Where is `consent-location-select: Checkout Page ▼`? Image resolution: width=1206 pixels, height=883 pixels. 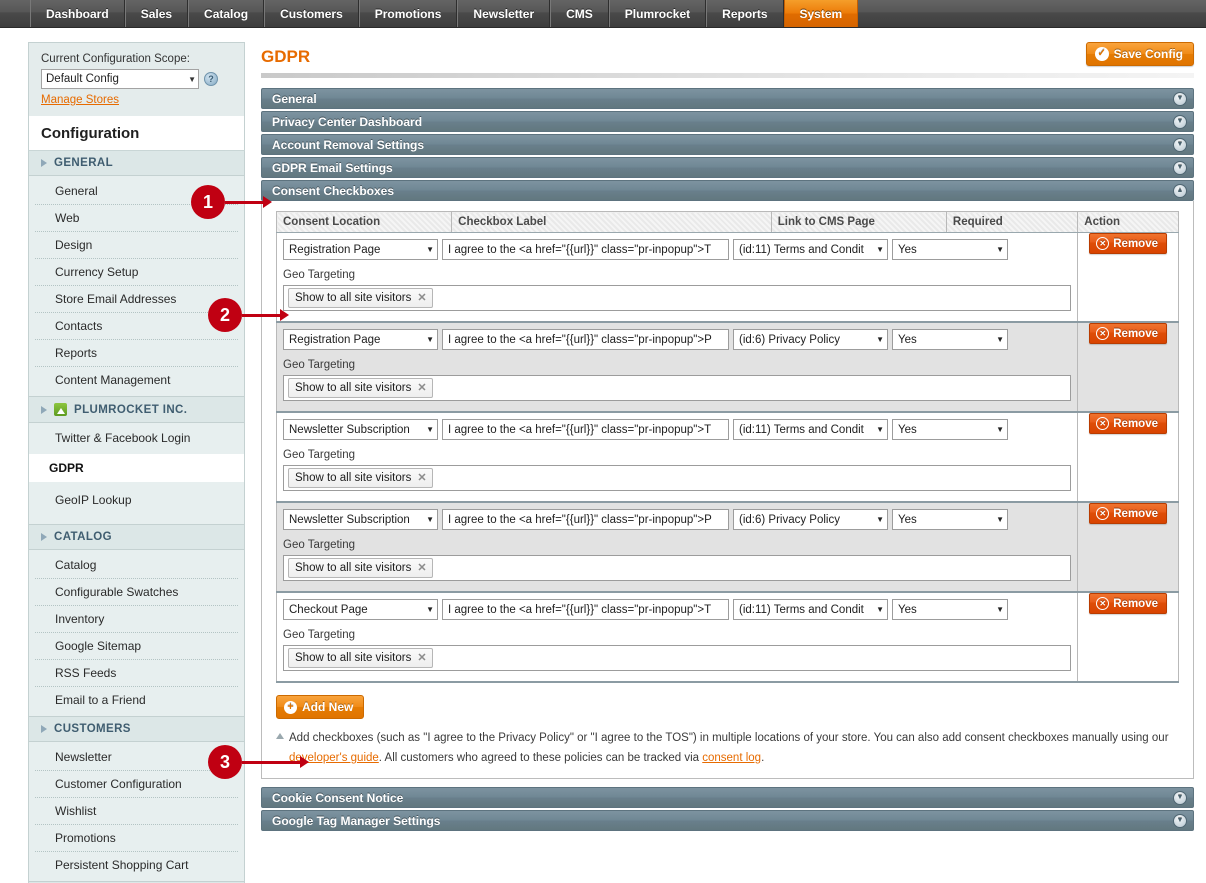 consent-location-select: Checkout Page ▼ is located at coordinates (360, 609).